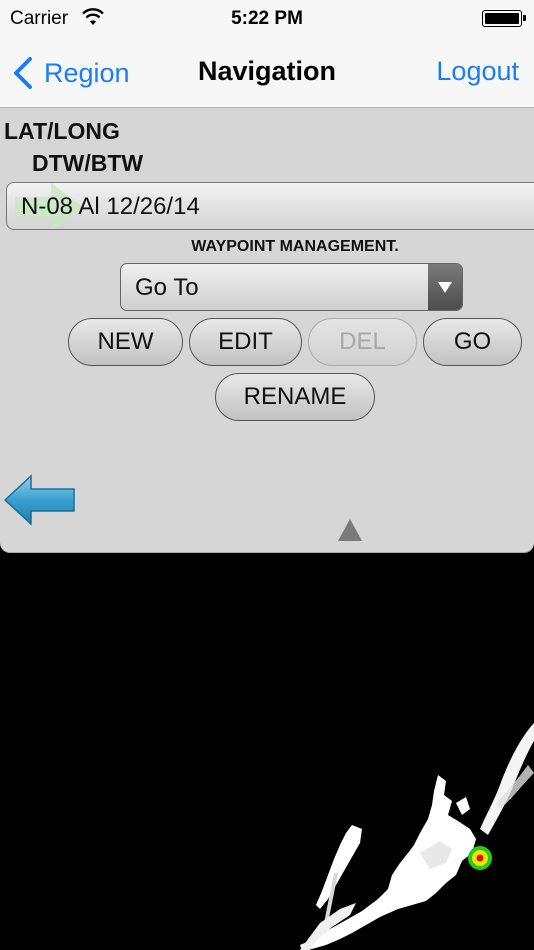 Image resolution: width=534 pixels, height=950 pixels. I want to click on clock: 5:22 PM, so click(267, 18).